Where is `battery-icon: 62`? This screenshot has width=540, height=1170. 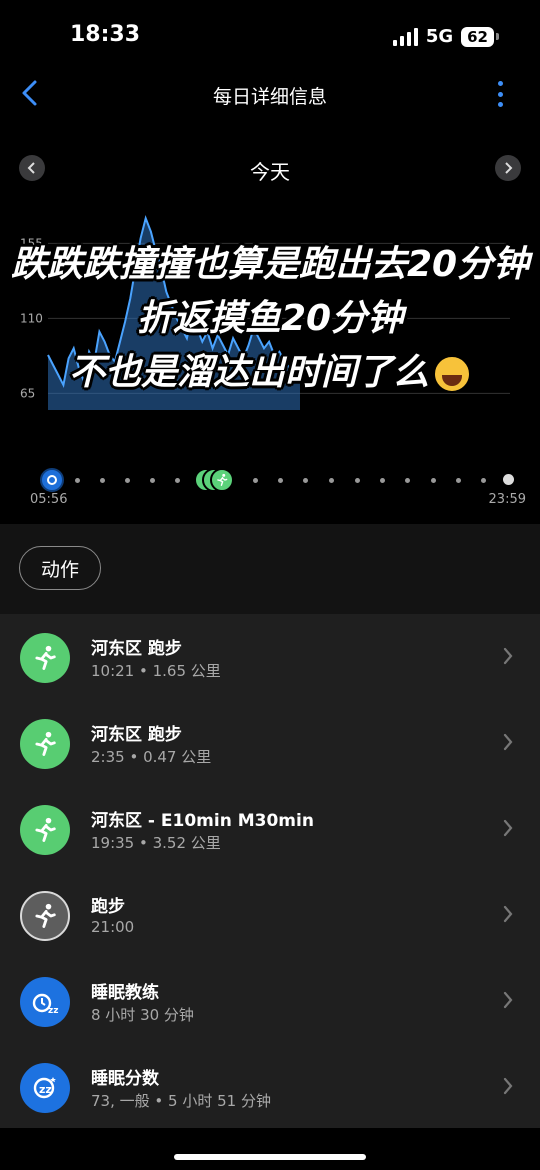
battery-icon: 62 is located at coordinates (480, 36).